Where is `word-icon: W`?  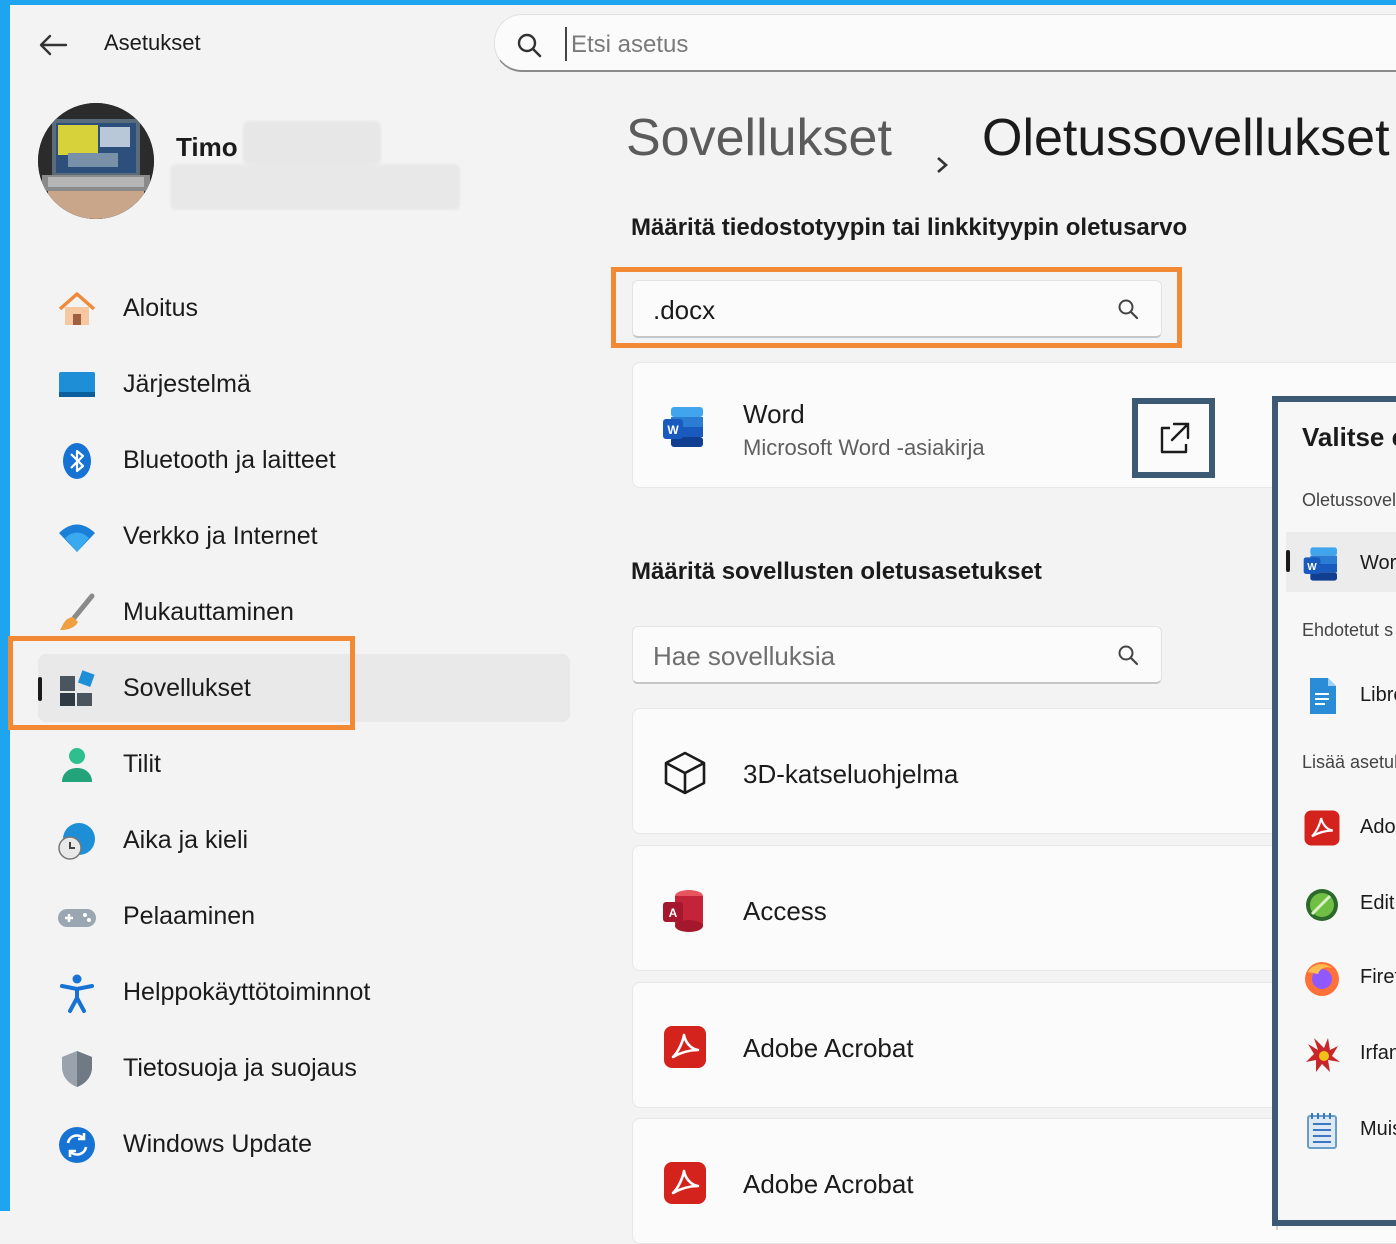 word-icon: W is located at coordinates (685, 427).